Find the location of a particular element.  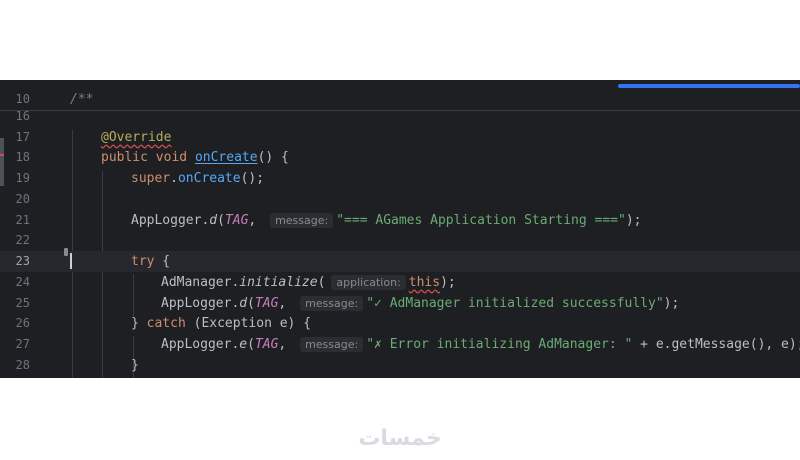

bookmark-icon is located at coordinates (66, 252).